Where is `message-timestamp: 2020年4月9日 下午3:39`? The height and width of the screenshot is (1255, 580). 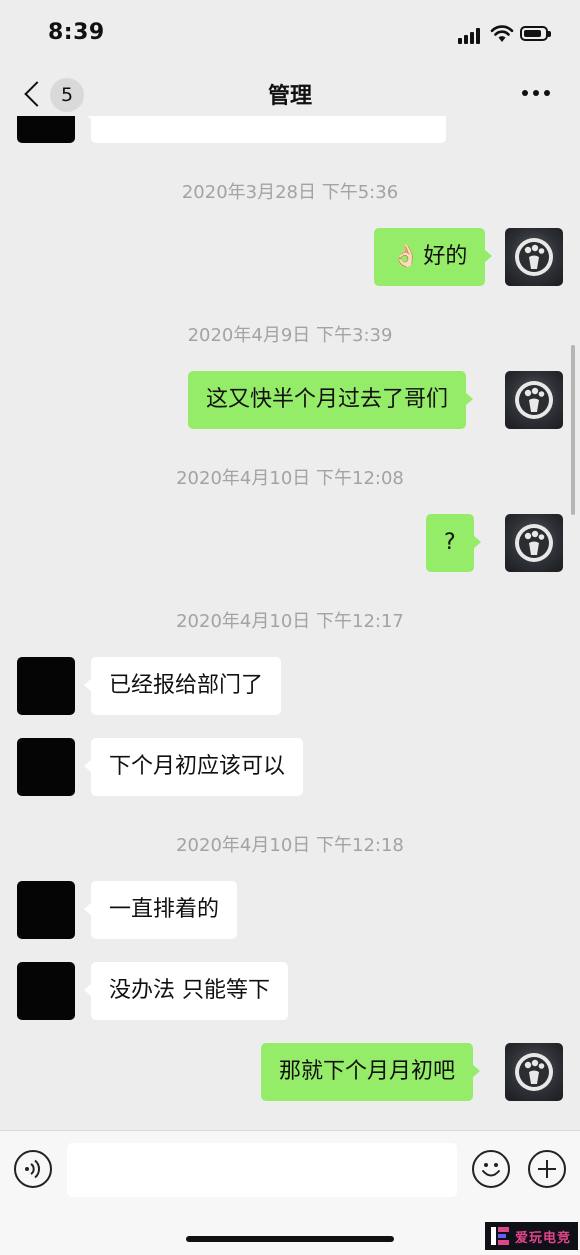 message-timestamp: 2020年4月9日 下午3:39 is located at coordinates (290, 335).